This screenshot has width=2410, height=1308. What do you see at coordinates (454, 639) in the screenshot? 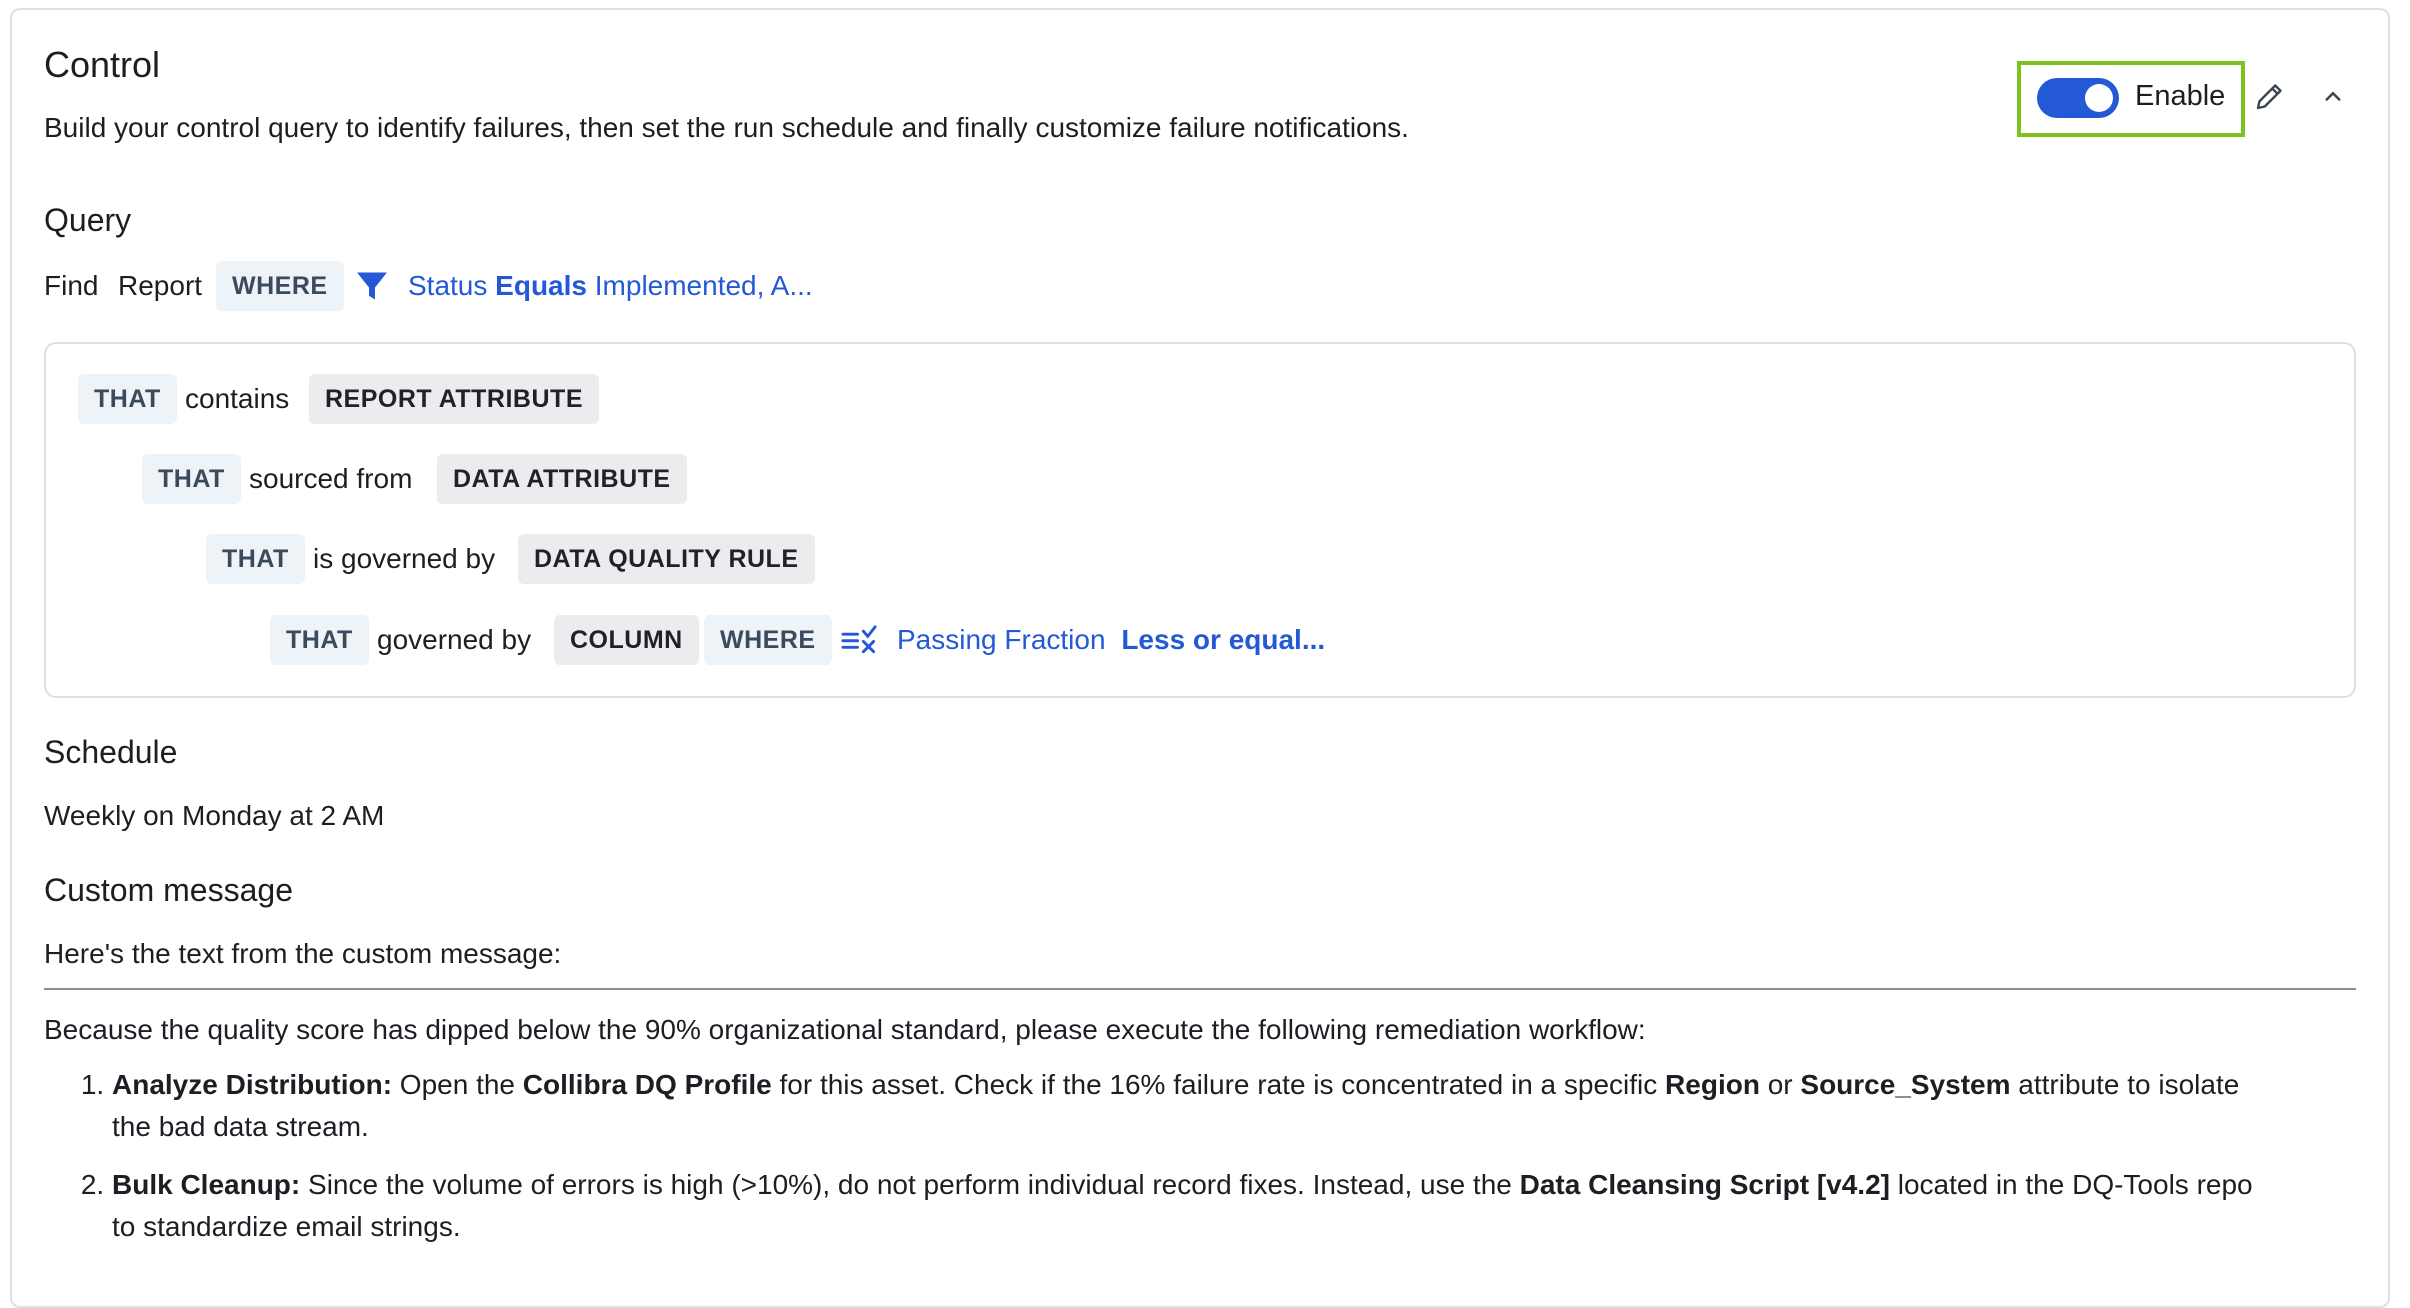
I see `relation-4-label: governed by` at bounding box center [454, 639].